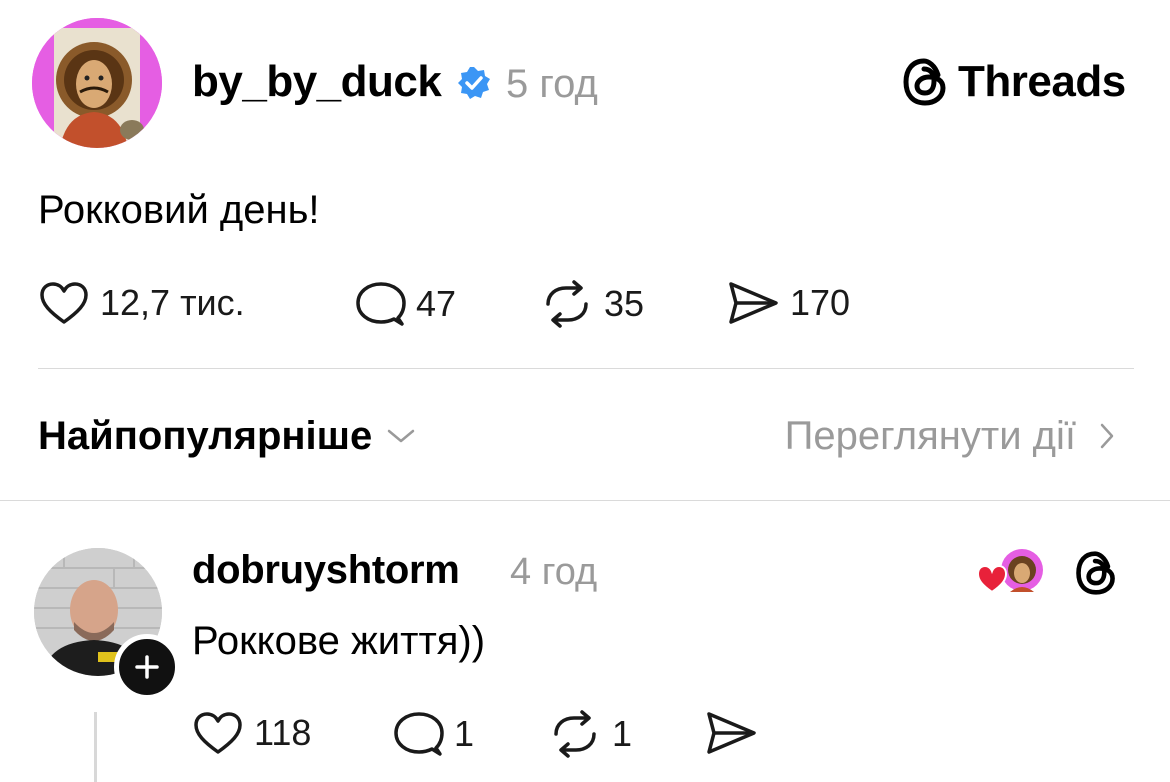 The height and width of the screenshot is (782, 1170). I want to click on reply-repost-button: 1, so click(590, 734).